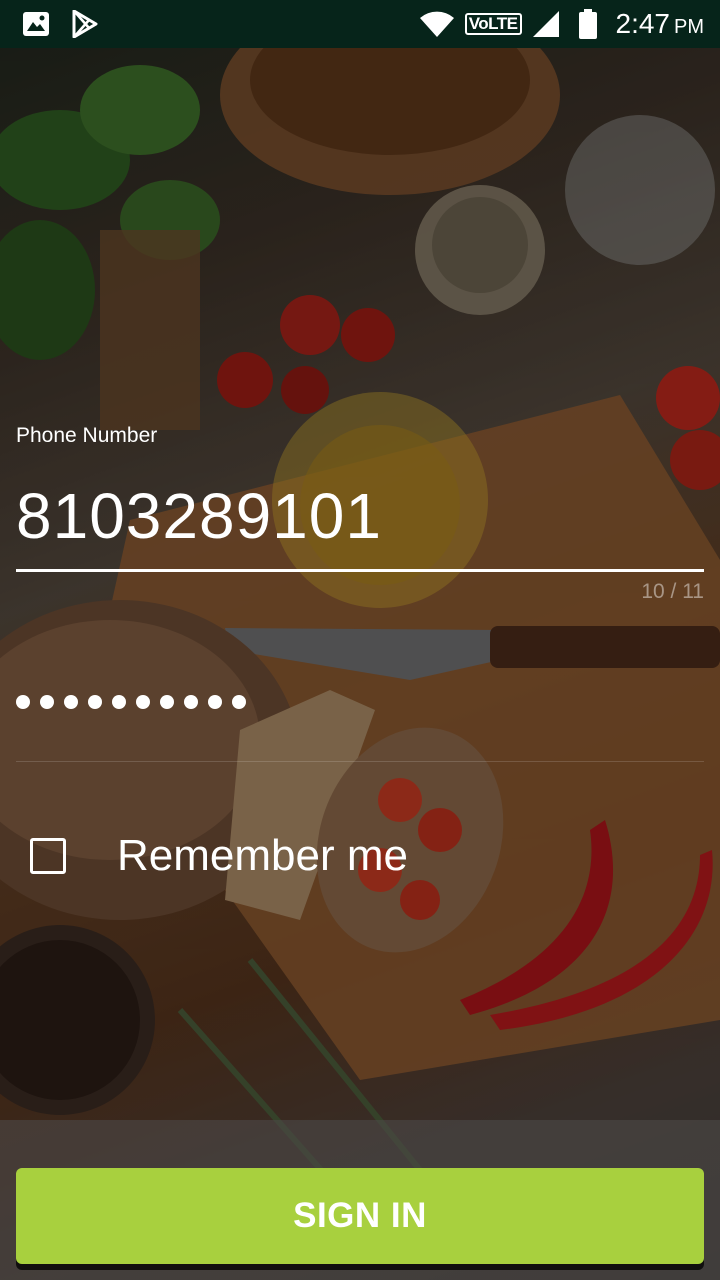  Describe the element at coordinates (672, 591) in the screenshot. I see `phone-char-counter: 10 / 11` at that location.